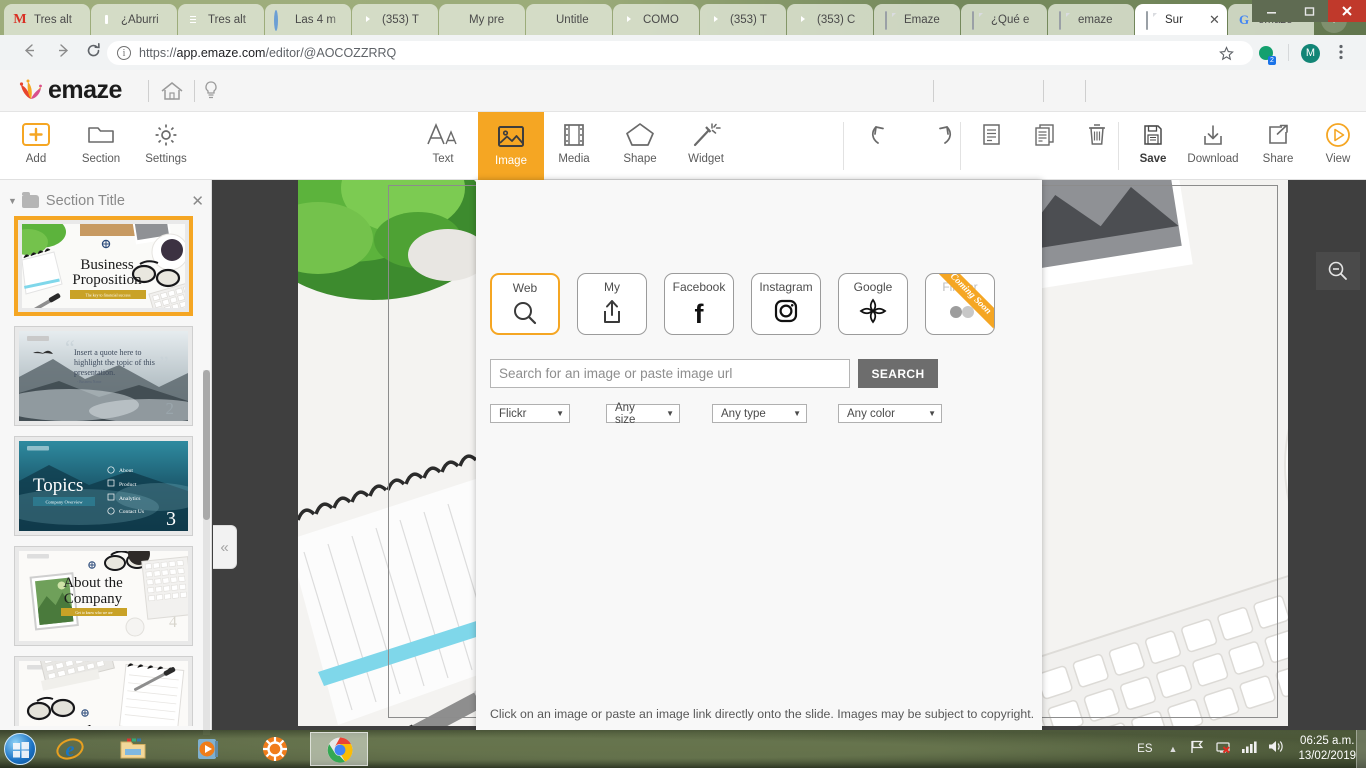 The width and height of the screenshot is (1366, 768). Describe the element at coordinates (1223, 749) in the screenshot. I see `network-error-icon` at that location.